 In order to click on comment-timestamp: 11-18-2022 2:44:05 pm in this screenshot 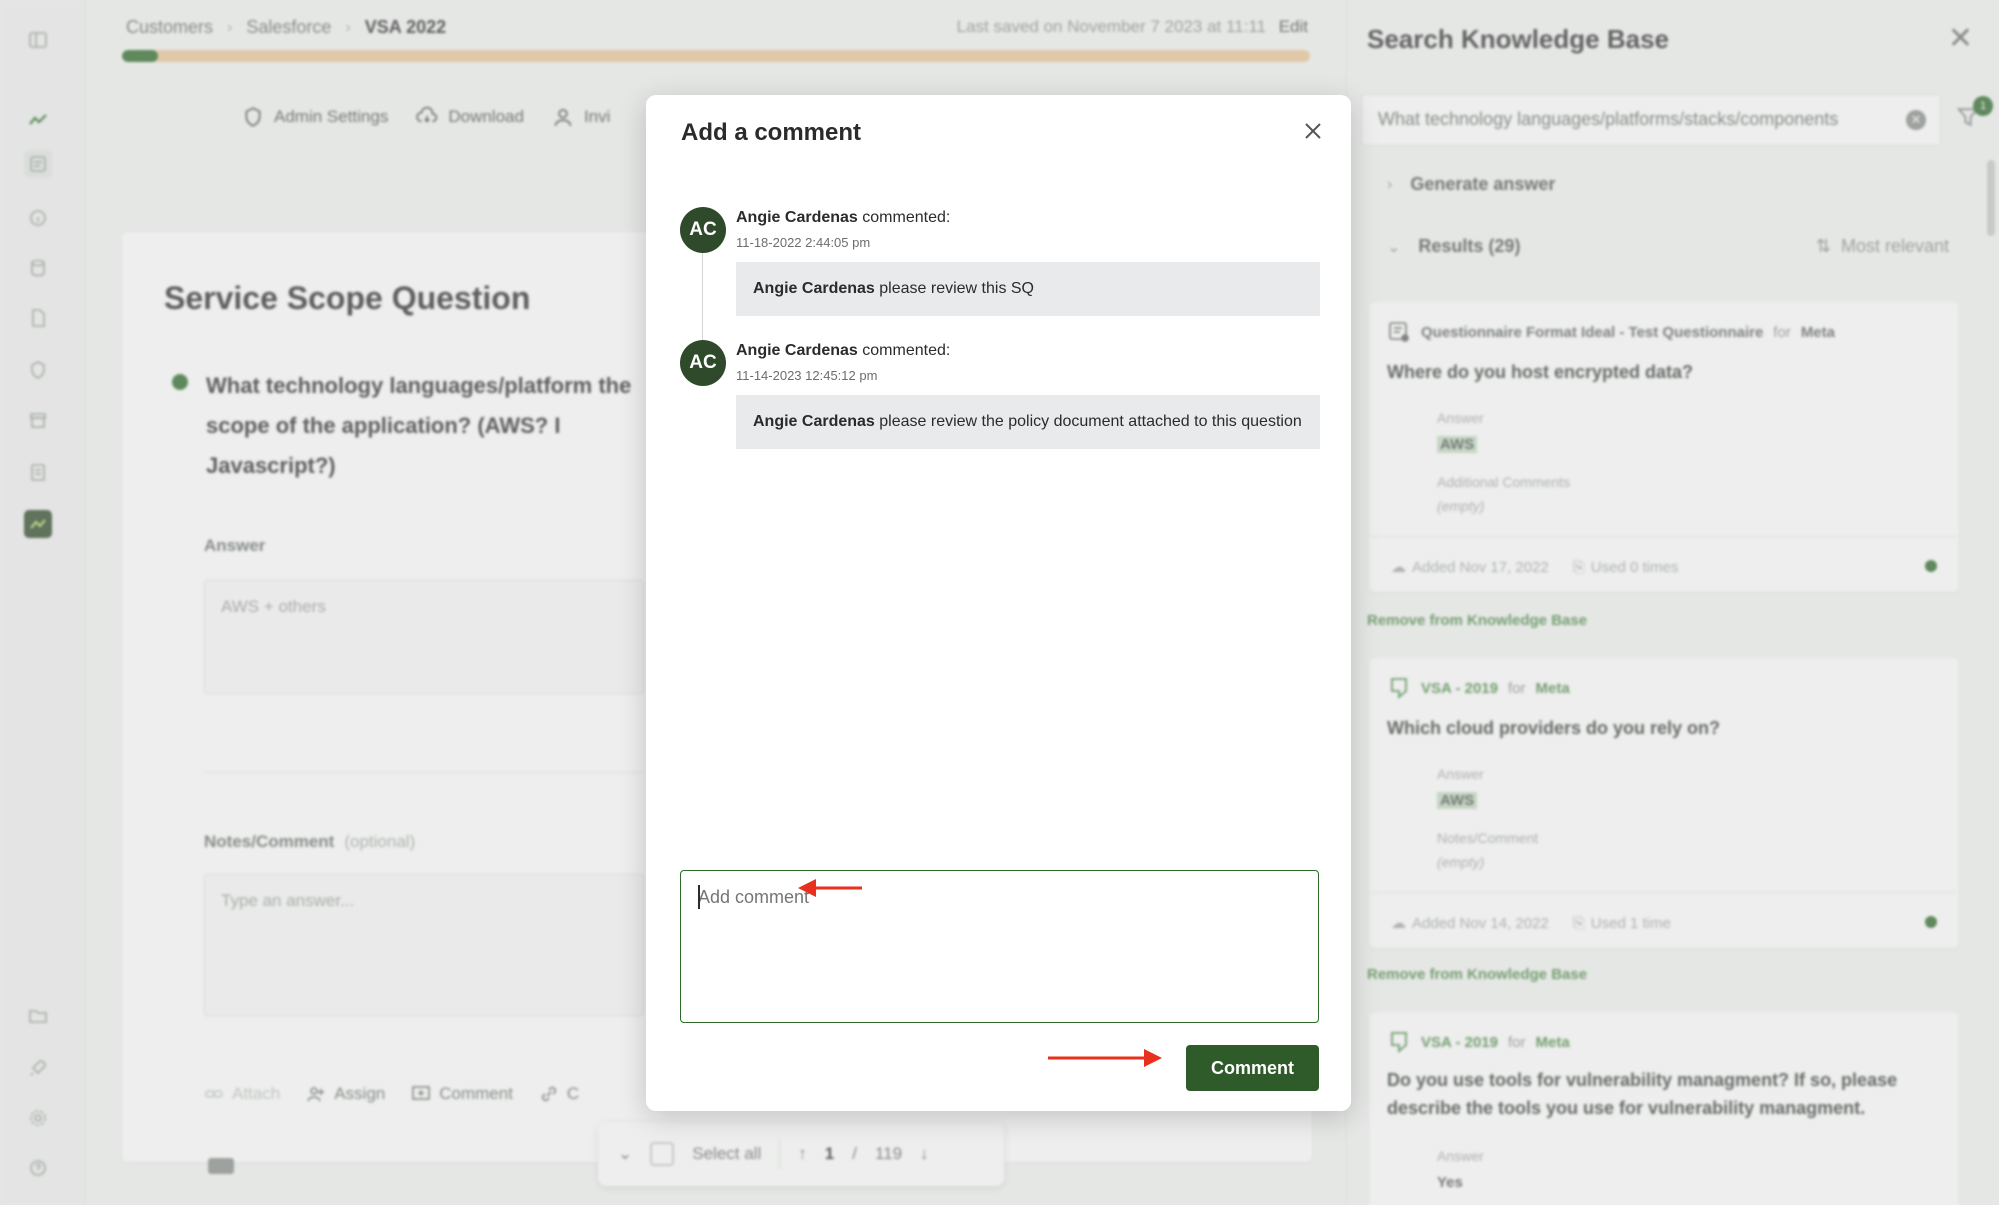, I will do `click(803, 242)`.